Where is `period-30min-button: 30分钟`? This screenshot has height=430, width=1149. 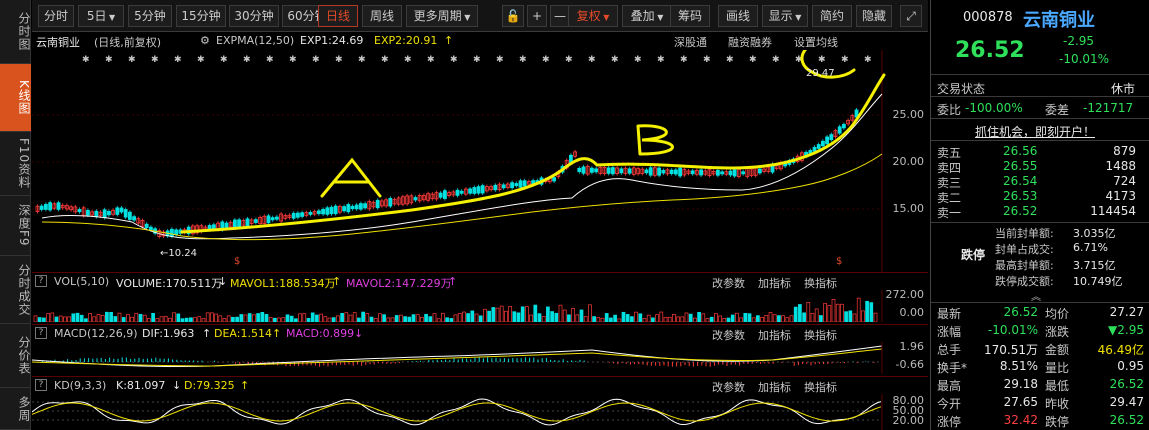 period-30min-button: 30分钟 is located at coordinates (254, 16).